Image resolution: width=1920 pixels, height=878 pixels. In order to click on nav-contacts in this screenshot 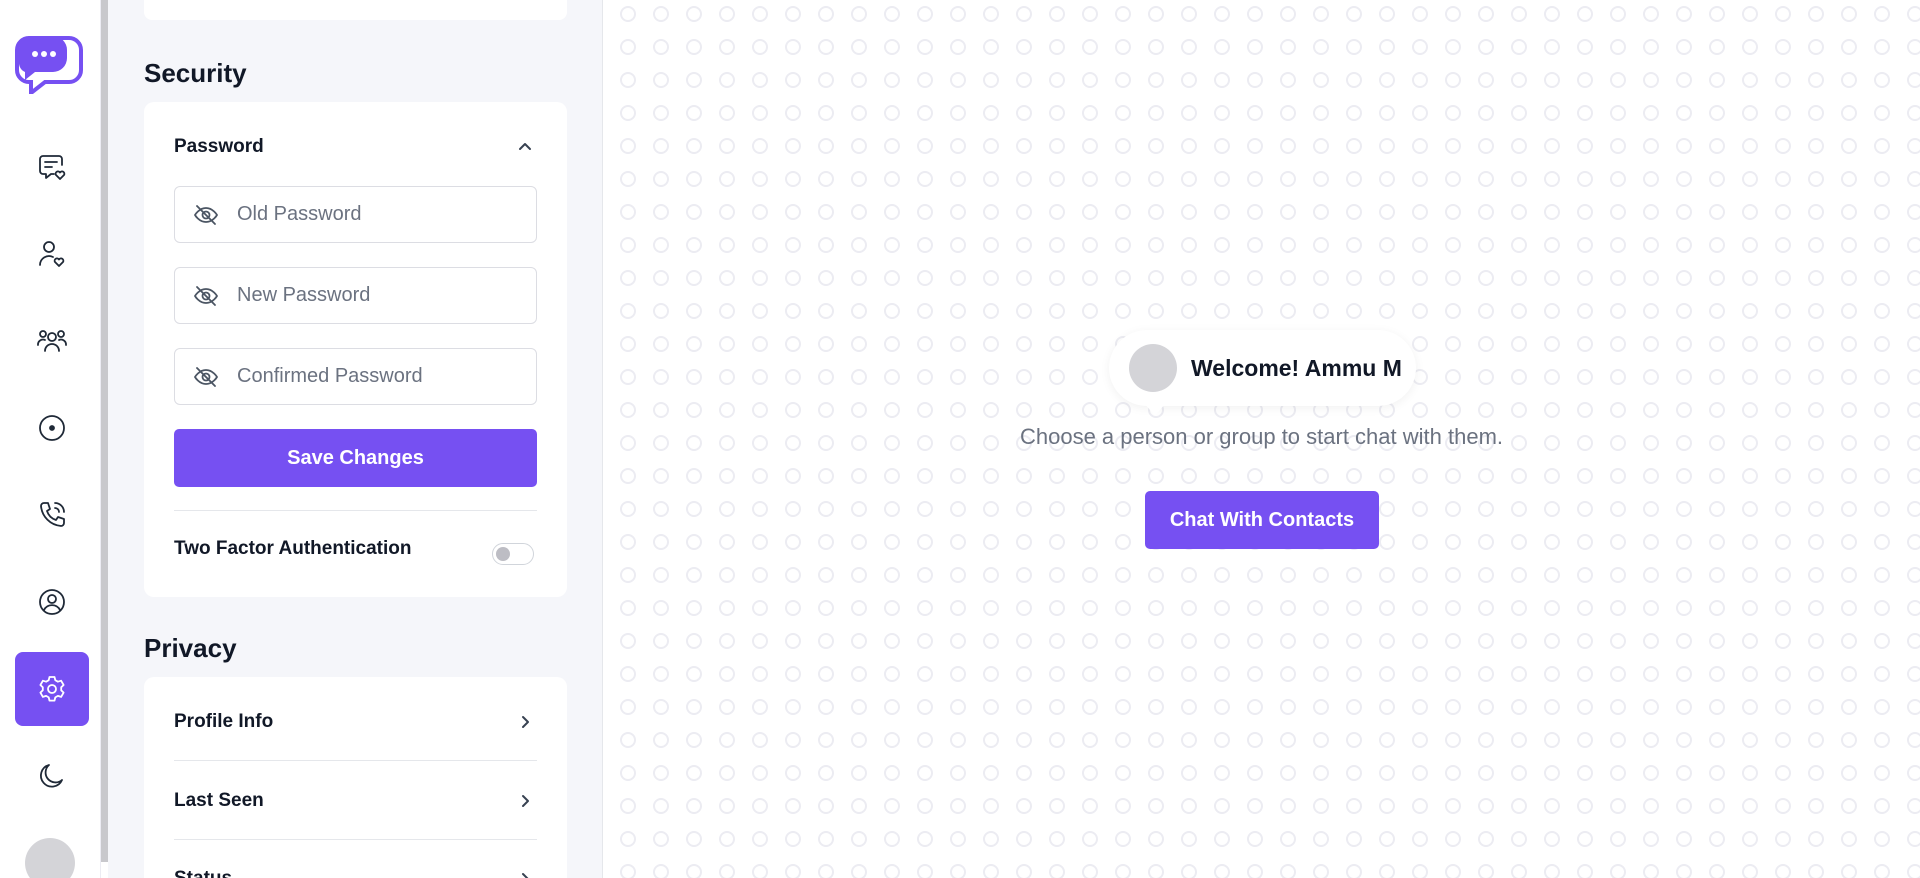, I will do `click(52, 254)`.